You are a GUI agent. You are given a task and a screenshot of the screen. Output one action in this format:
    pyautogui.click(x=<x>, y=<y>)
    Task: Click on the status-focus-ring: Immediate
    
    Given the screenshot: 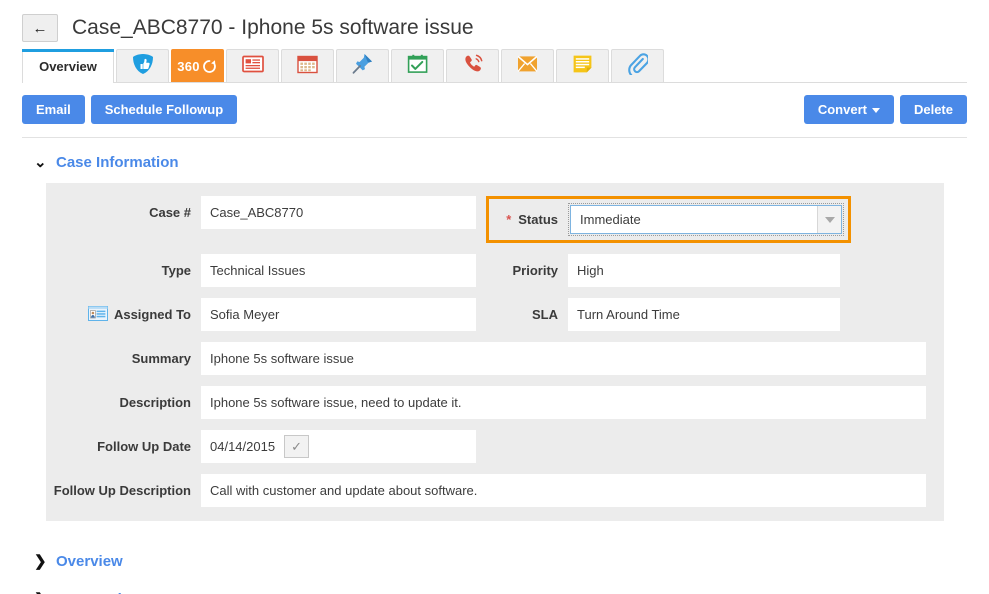 What is the action you would take?
    pyautogui.click(x=706, y=219)
    